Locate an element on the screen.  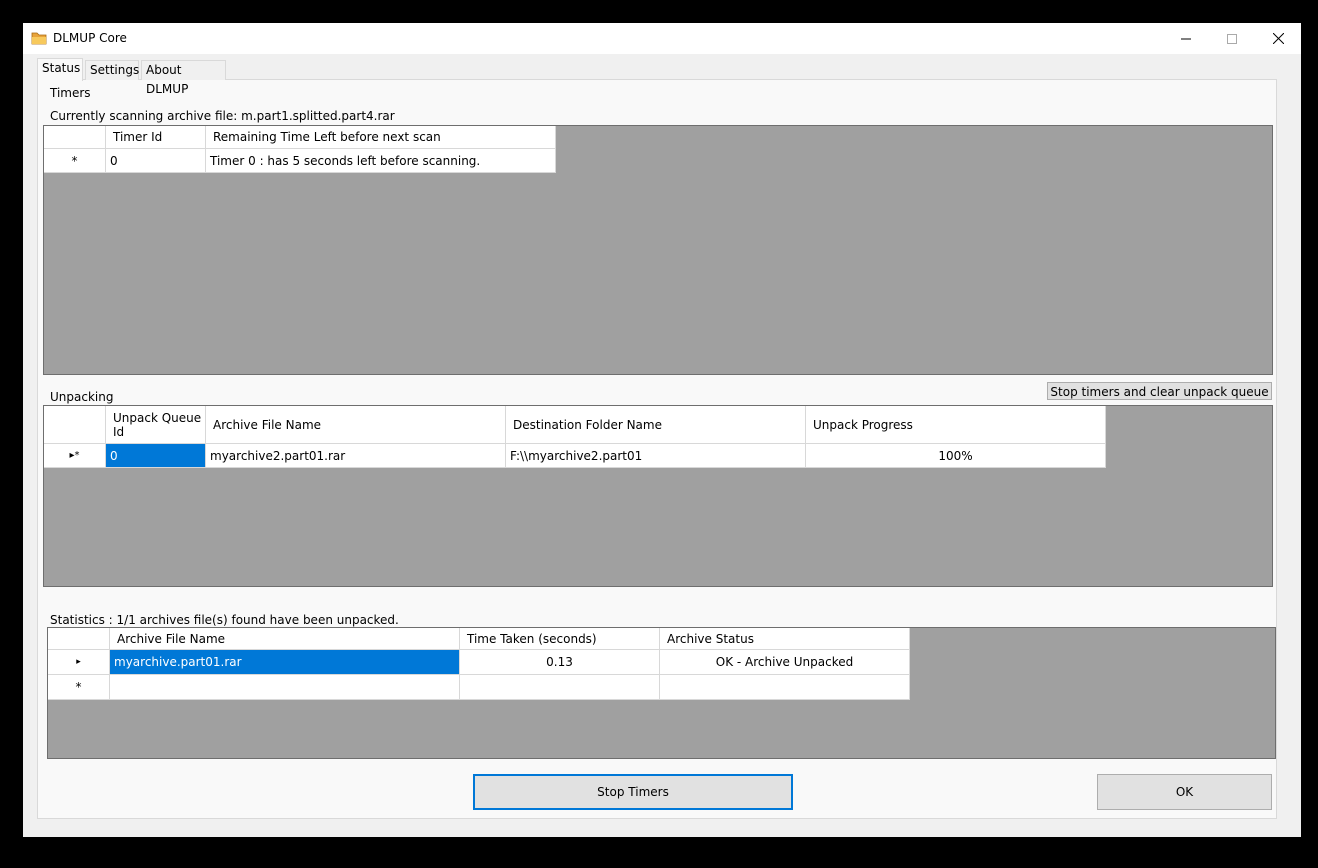
column-header: Timer Id is located at coordinates (156, 137).